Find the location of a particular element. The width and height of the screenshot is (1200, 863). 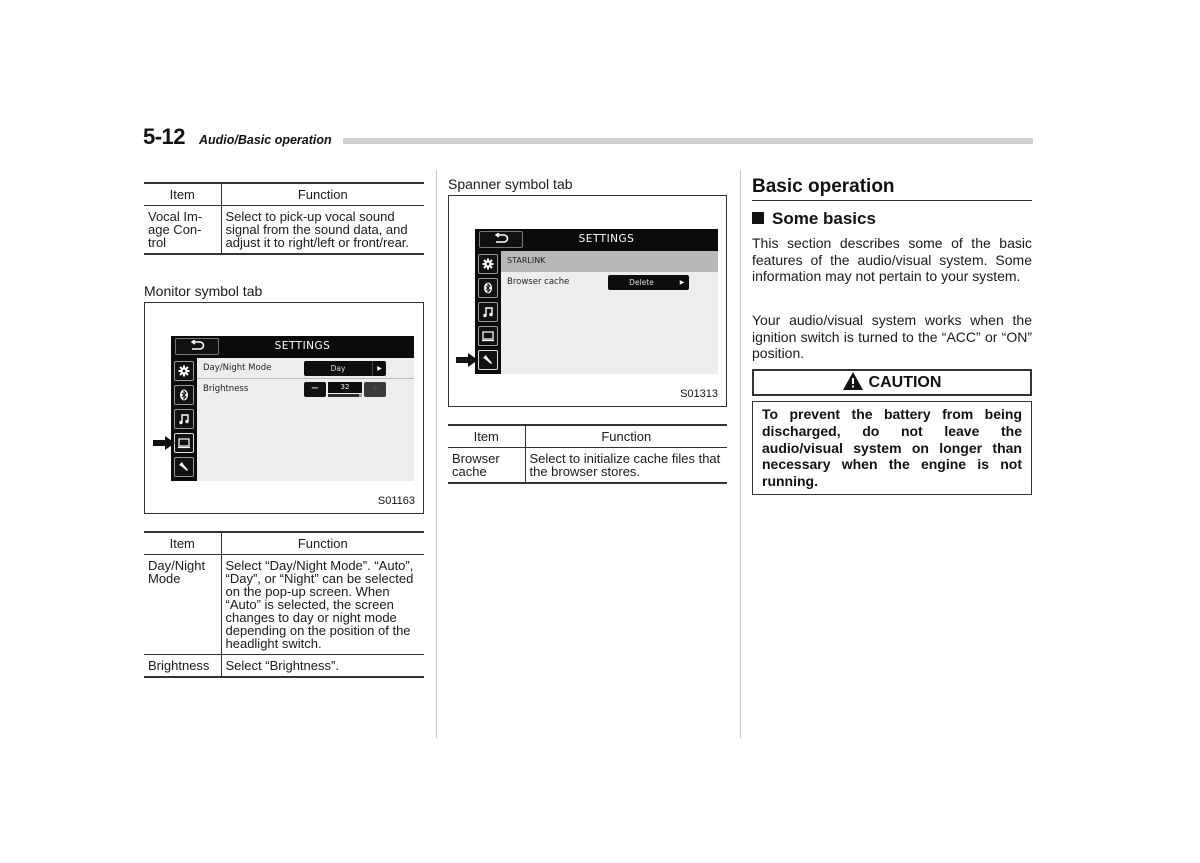

warning-triangle-icon is located at coordinates (852, 381).